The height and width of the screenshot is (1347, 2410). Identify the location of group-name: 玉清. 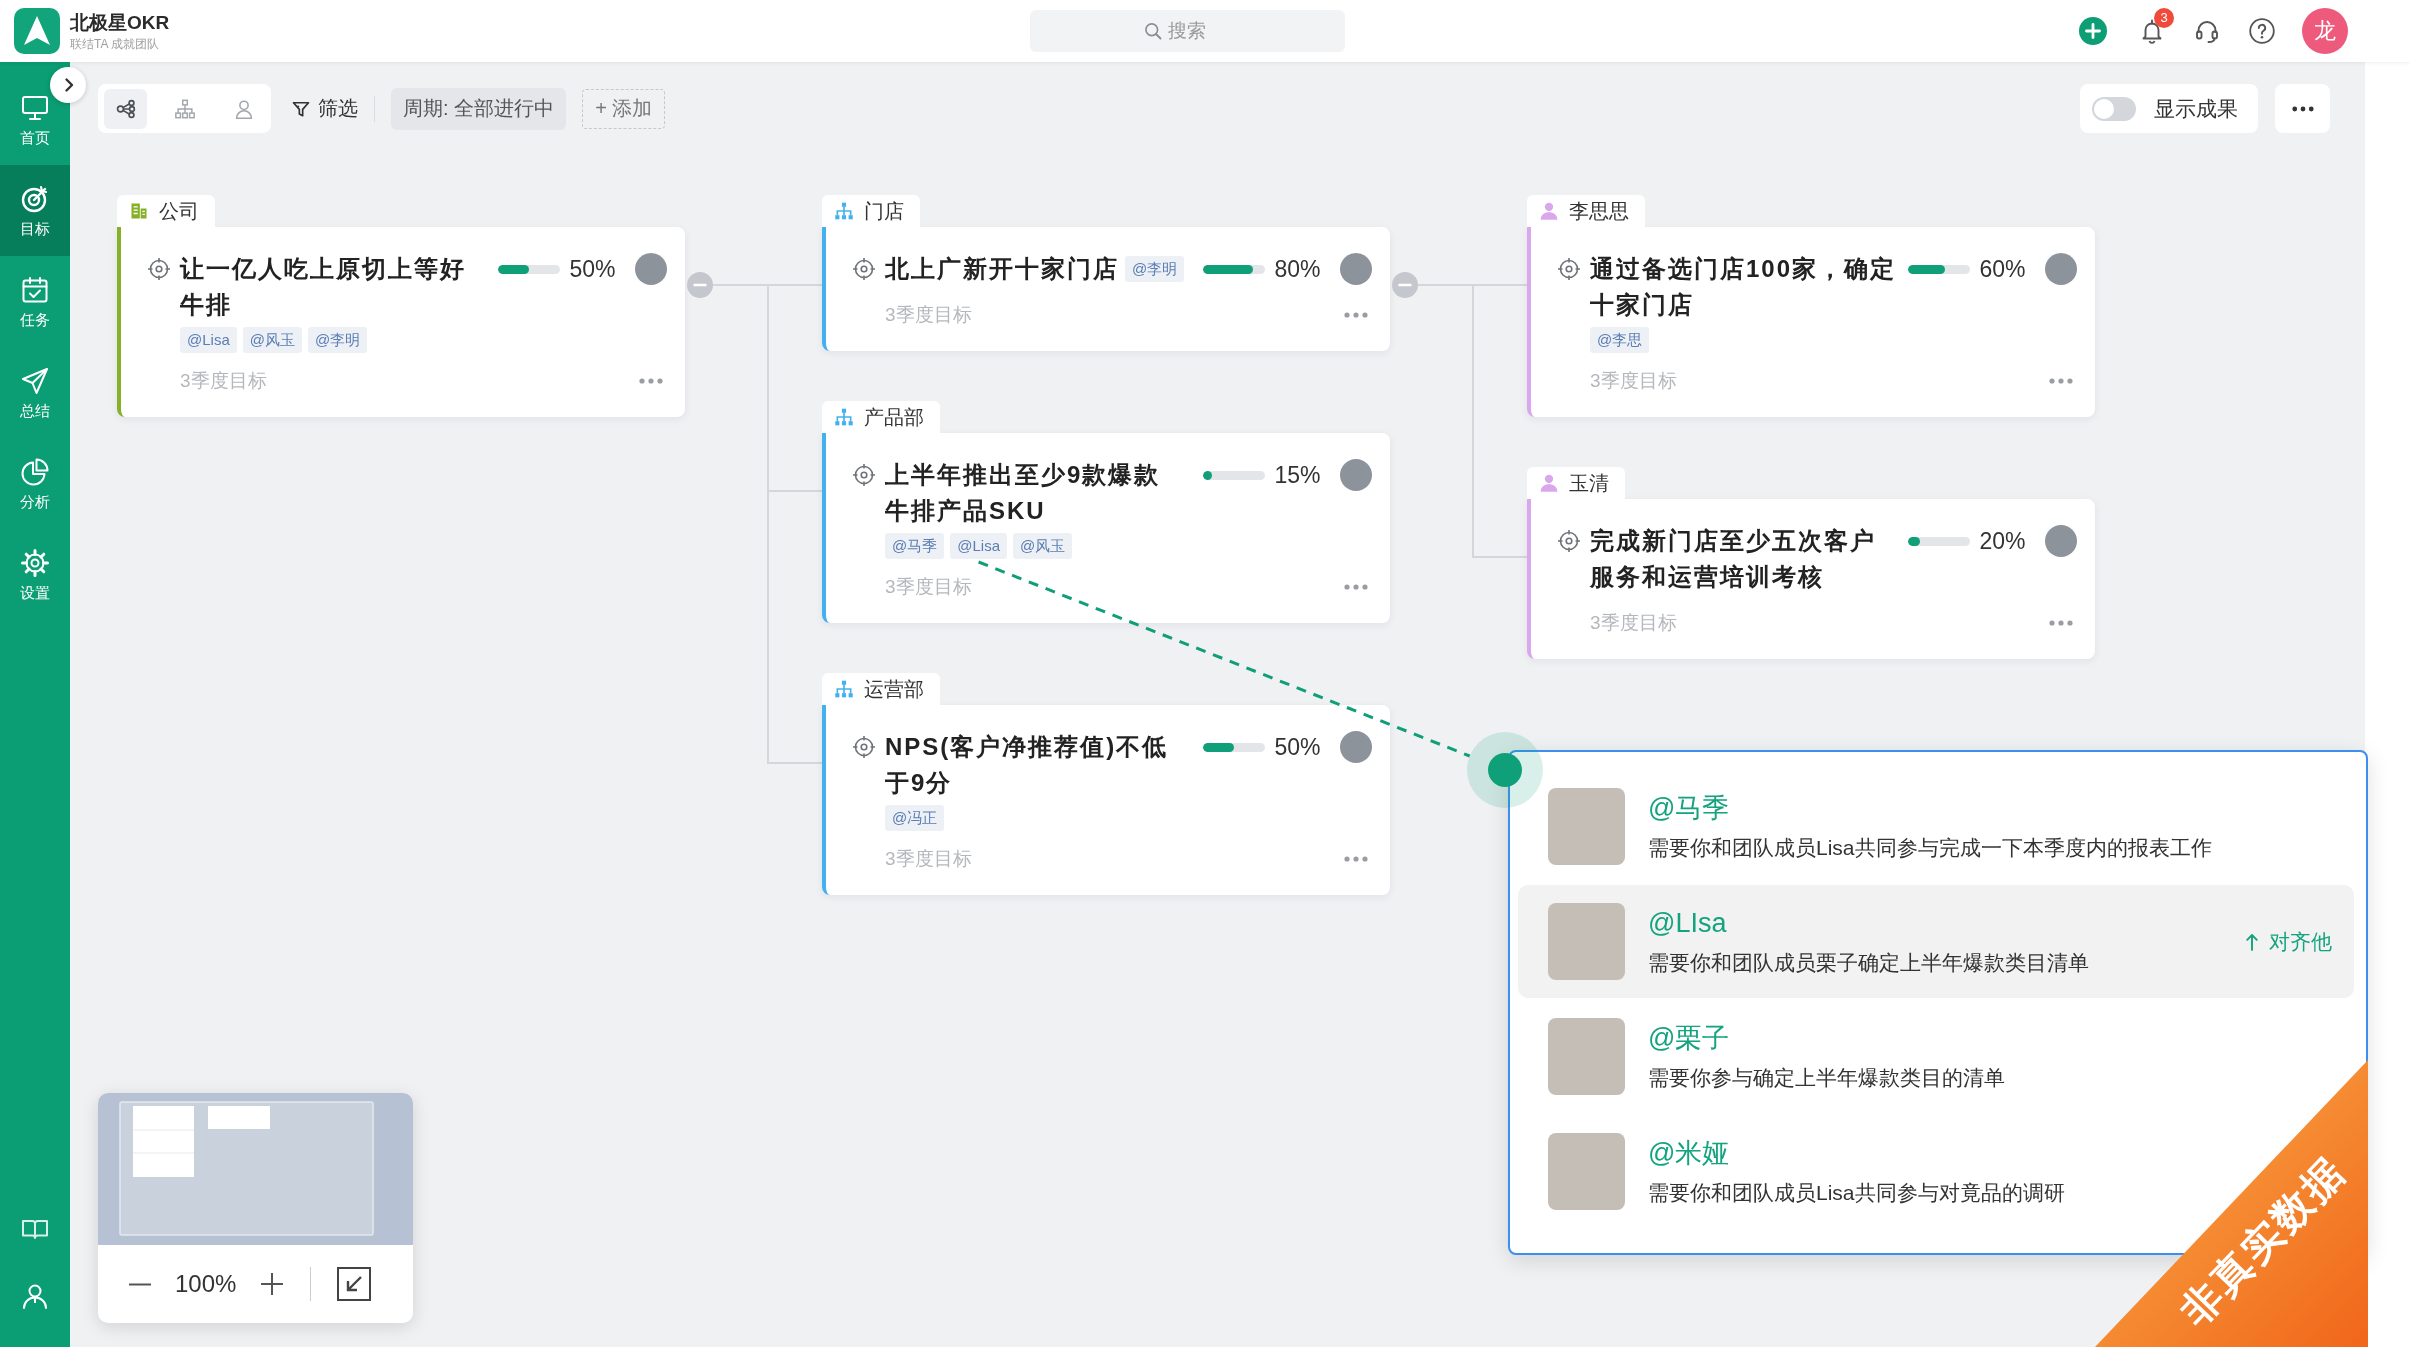
(1589, 483).